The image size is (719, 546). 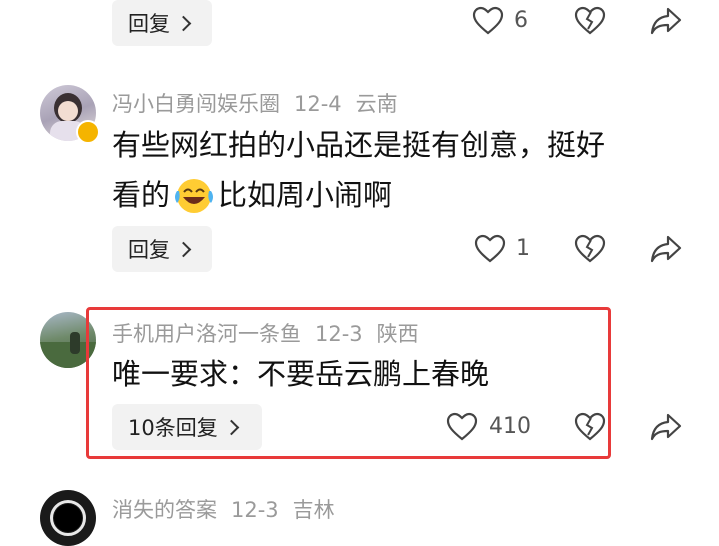 What do you see at coordinates (318, 104) in the screenshot?
I see `comment-date: 12-4` at bounding box center [318, 104].